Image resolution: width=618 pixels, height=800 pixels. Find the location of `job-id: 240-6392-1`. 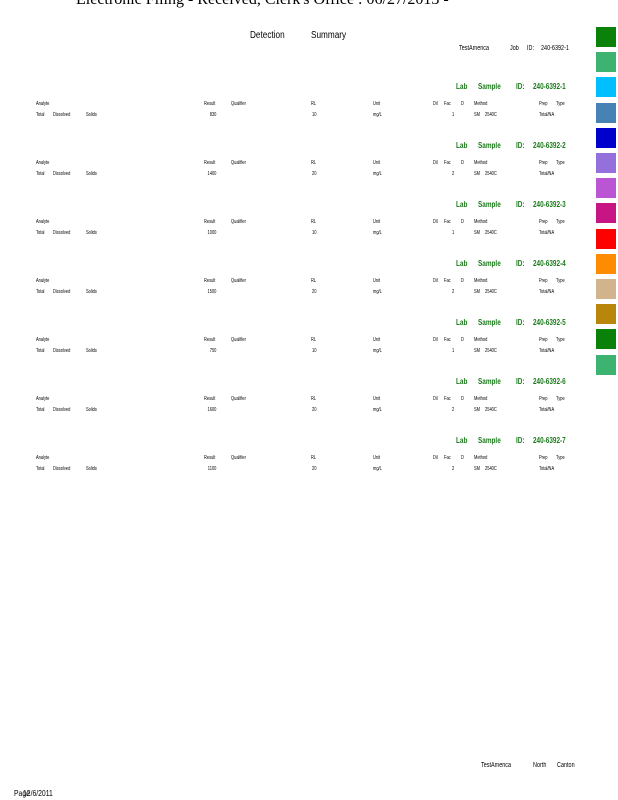

job-id: 240-6392-1 is located at coordinates (555, 48).